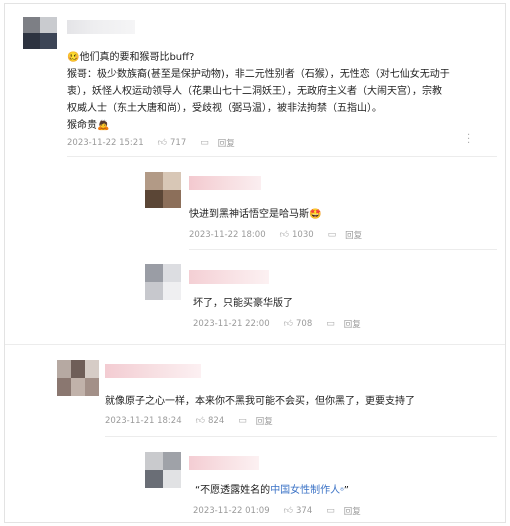 The height and width of the screenshot is (526, 510). Describe the element at coordinates (254, 91) in the screenshot. I see `comment-line: 衷），妖怪人权运动领导人（花果山七十二洞妖王），无政府主义者（大闹天宫），宗教` at that location.